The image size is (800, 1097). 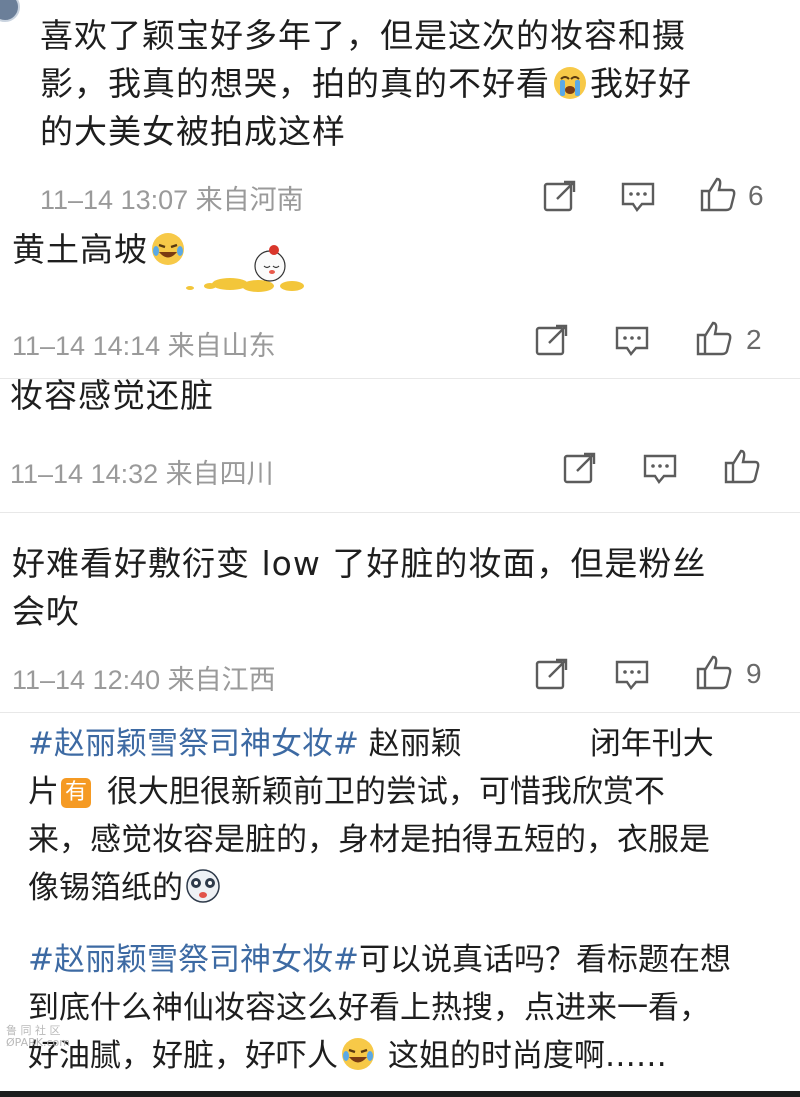 What do you see at coordinates (754, 339) in the screenshot?
I see `like-count: 2` at bounding box center [754, 339].